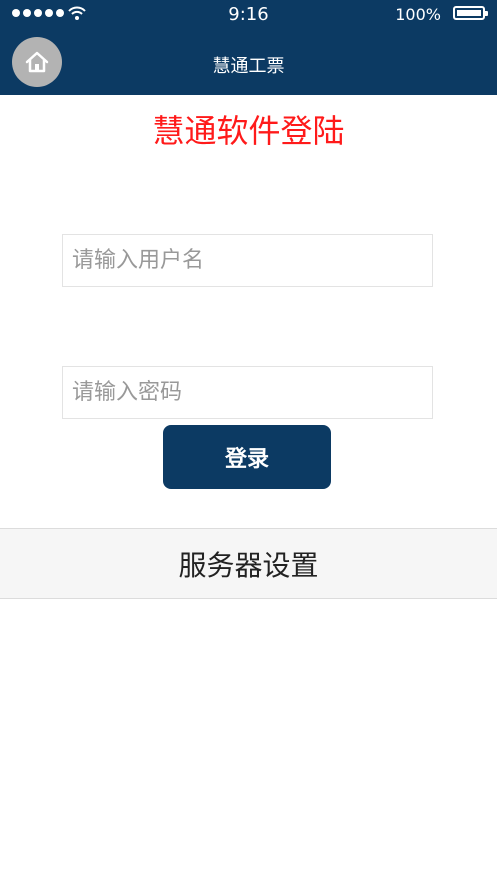 The image size is (497, 883). I want to click on username-input, so click(247, 260).